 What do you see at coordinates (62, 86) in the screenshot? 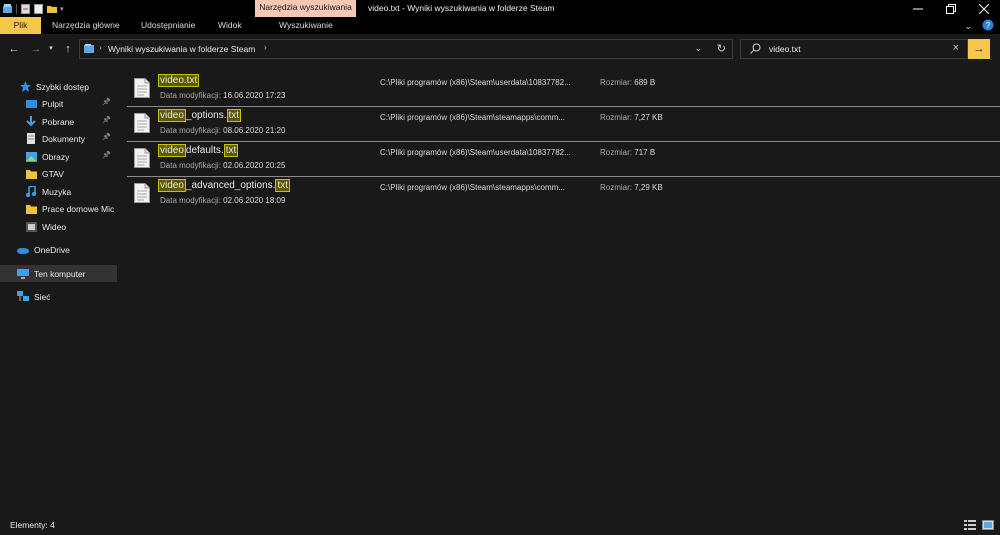
I see `sidebar-item-label: Szybki dostęp` at bounding box center [62, 86].